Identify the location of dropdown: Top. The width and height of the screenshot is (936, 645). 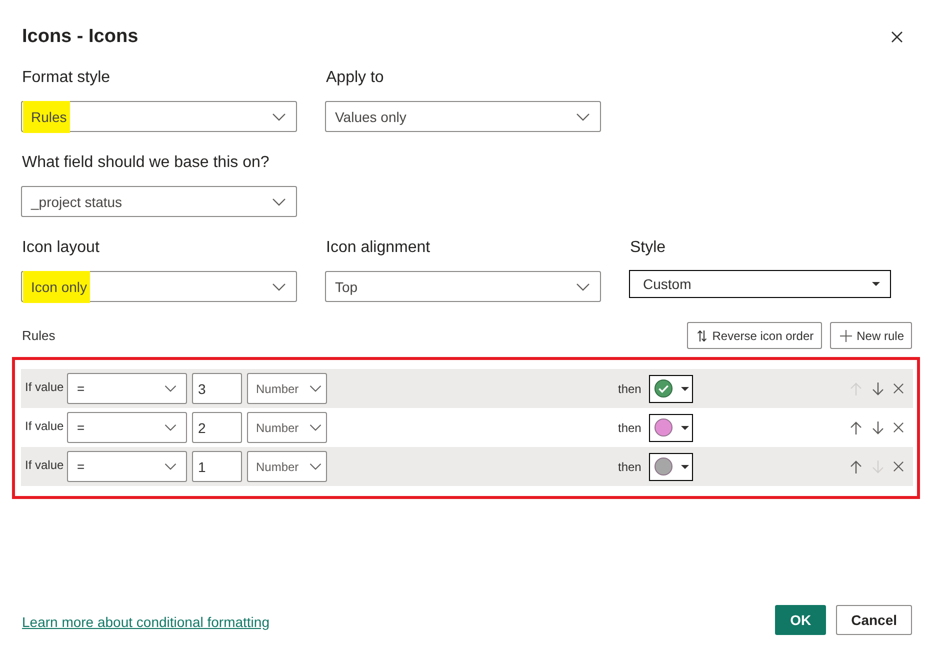
(463, 286).